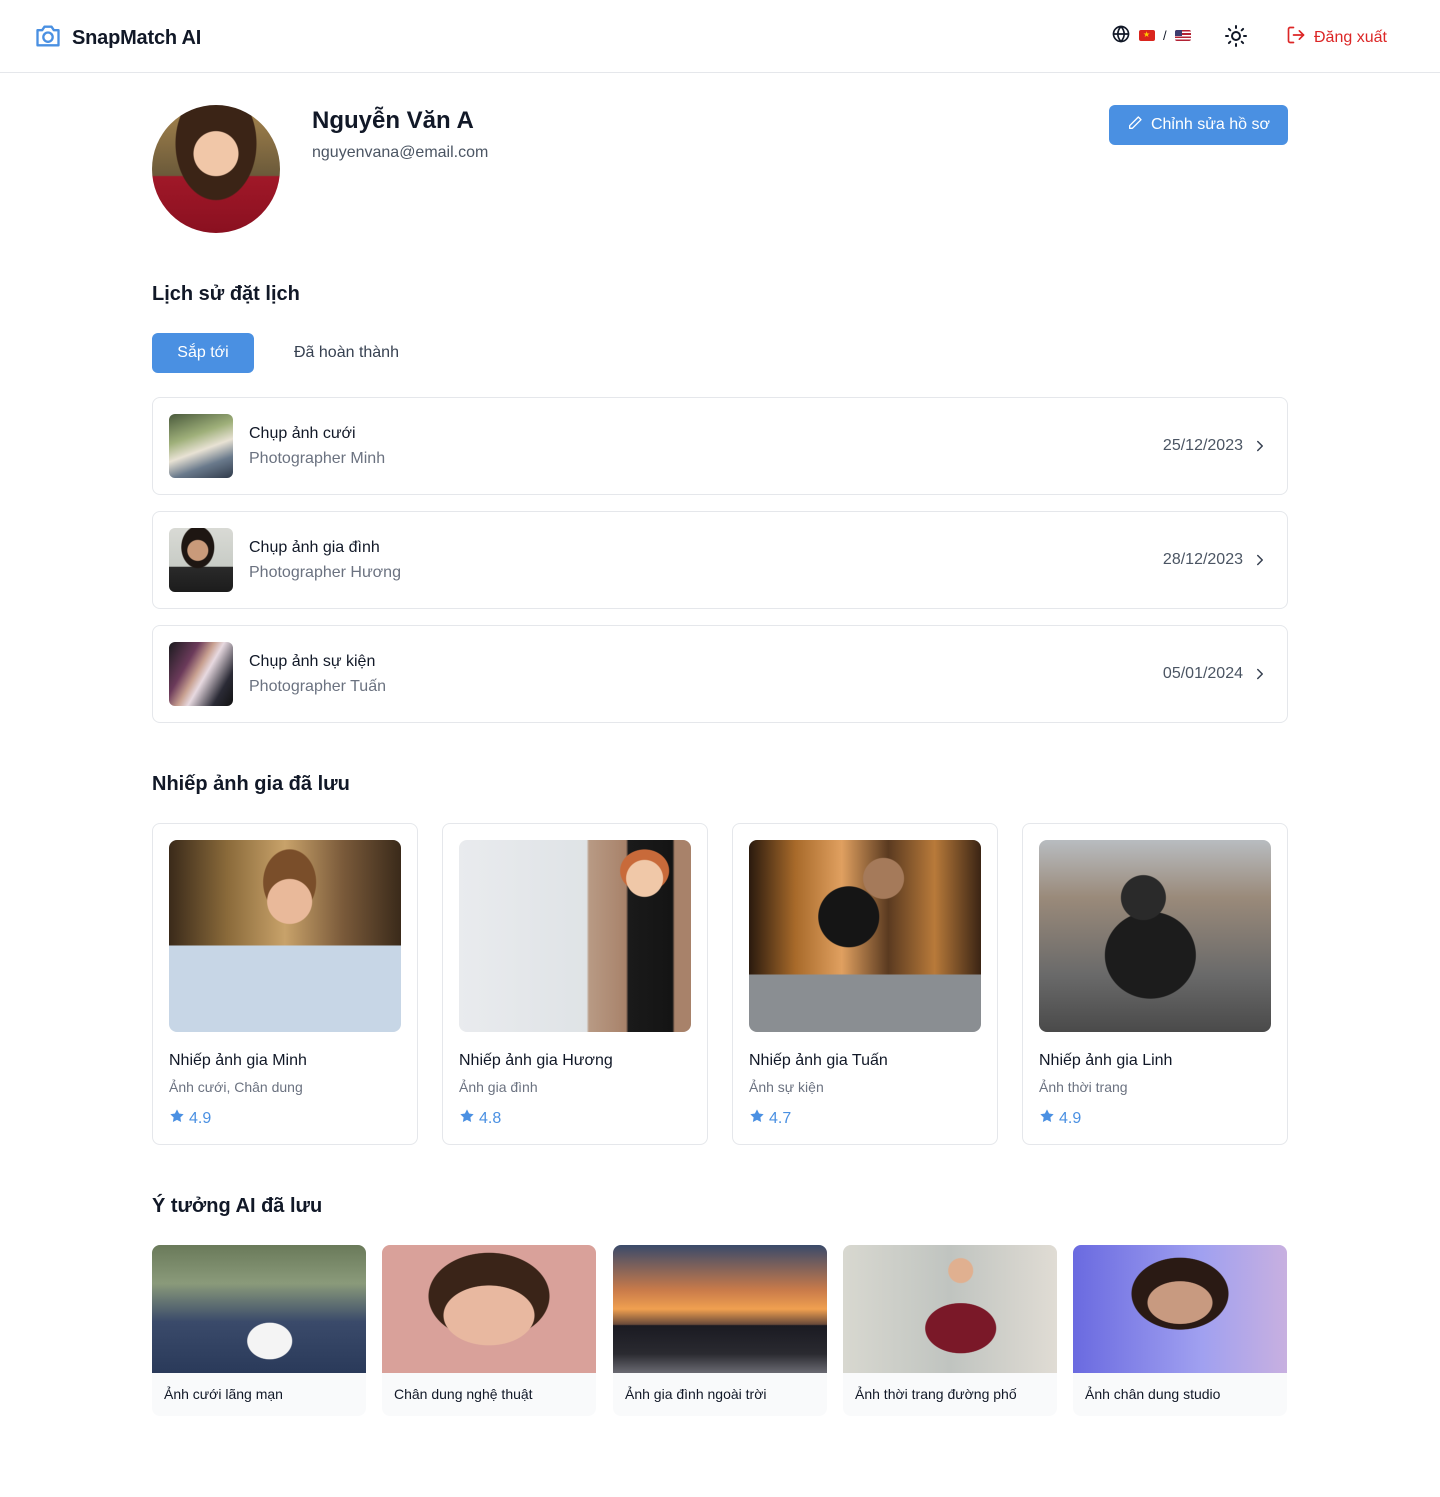  Describe the element at coordinates (1202, 445) in the screenshot. I see `booking-date: 25/12/2023` at that location.